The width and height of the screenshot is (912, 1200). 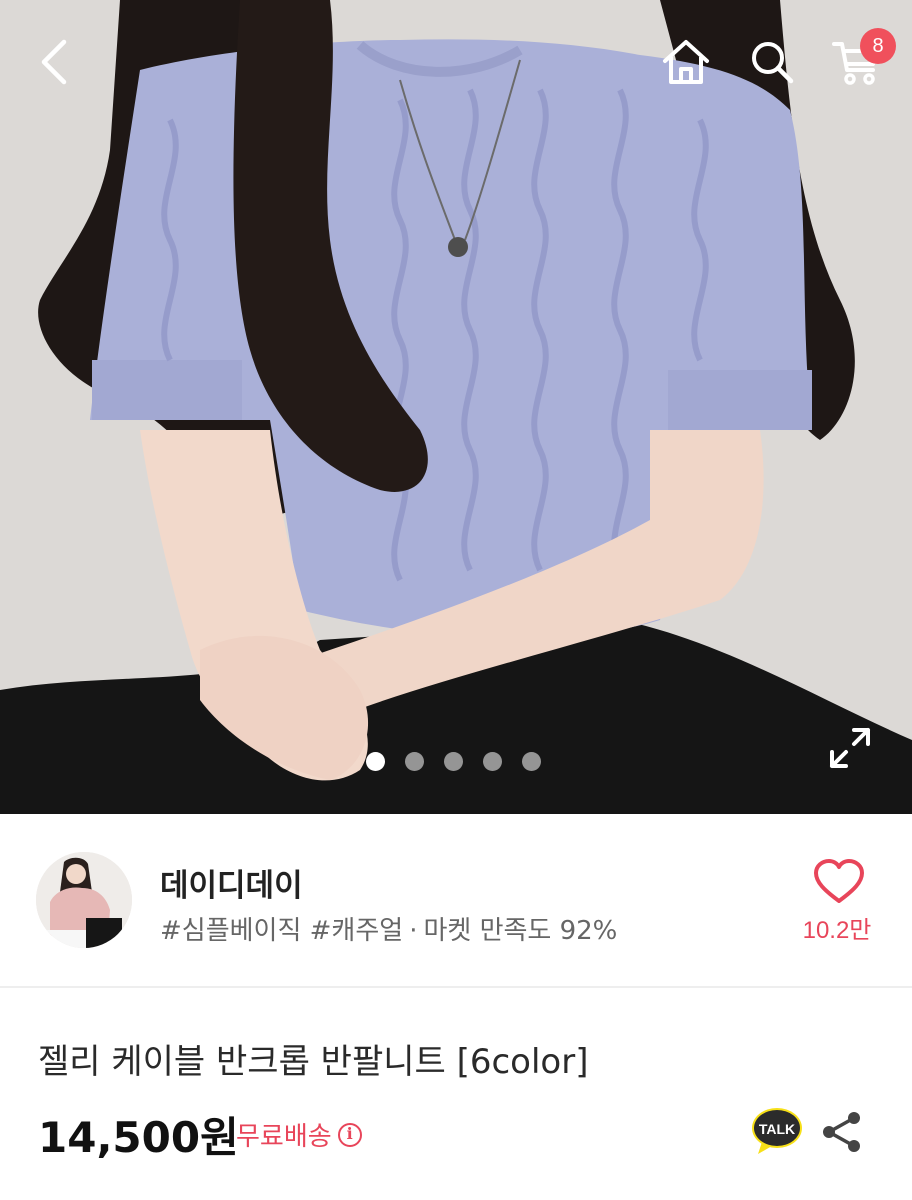 I want to click on product-price: 14,500원, so click(x=138, y=1137).